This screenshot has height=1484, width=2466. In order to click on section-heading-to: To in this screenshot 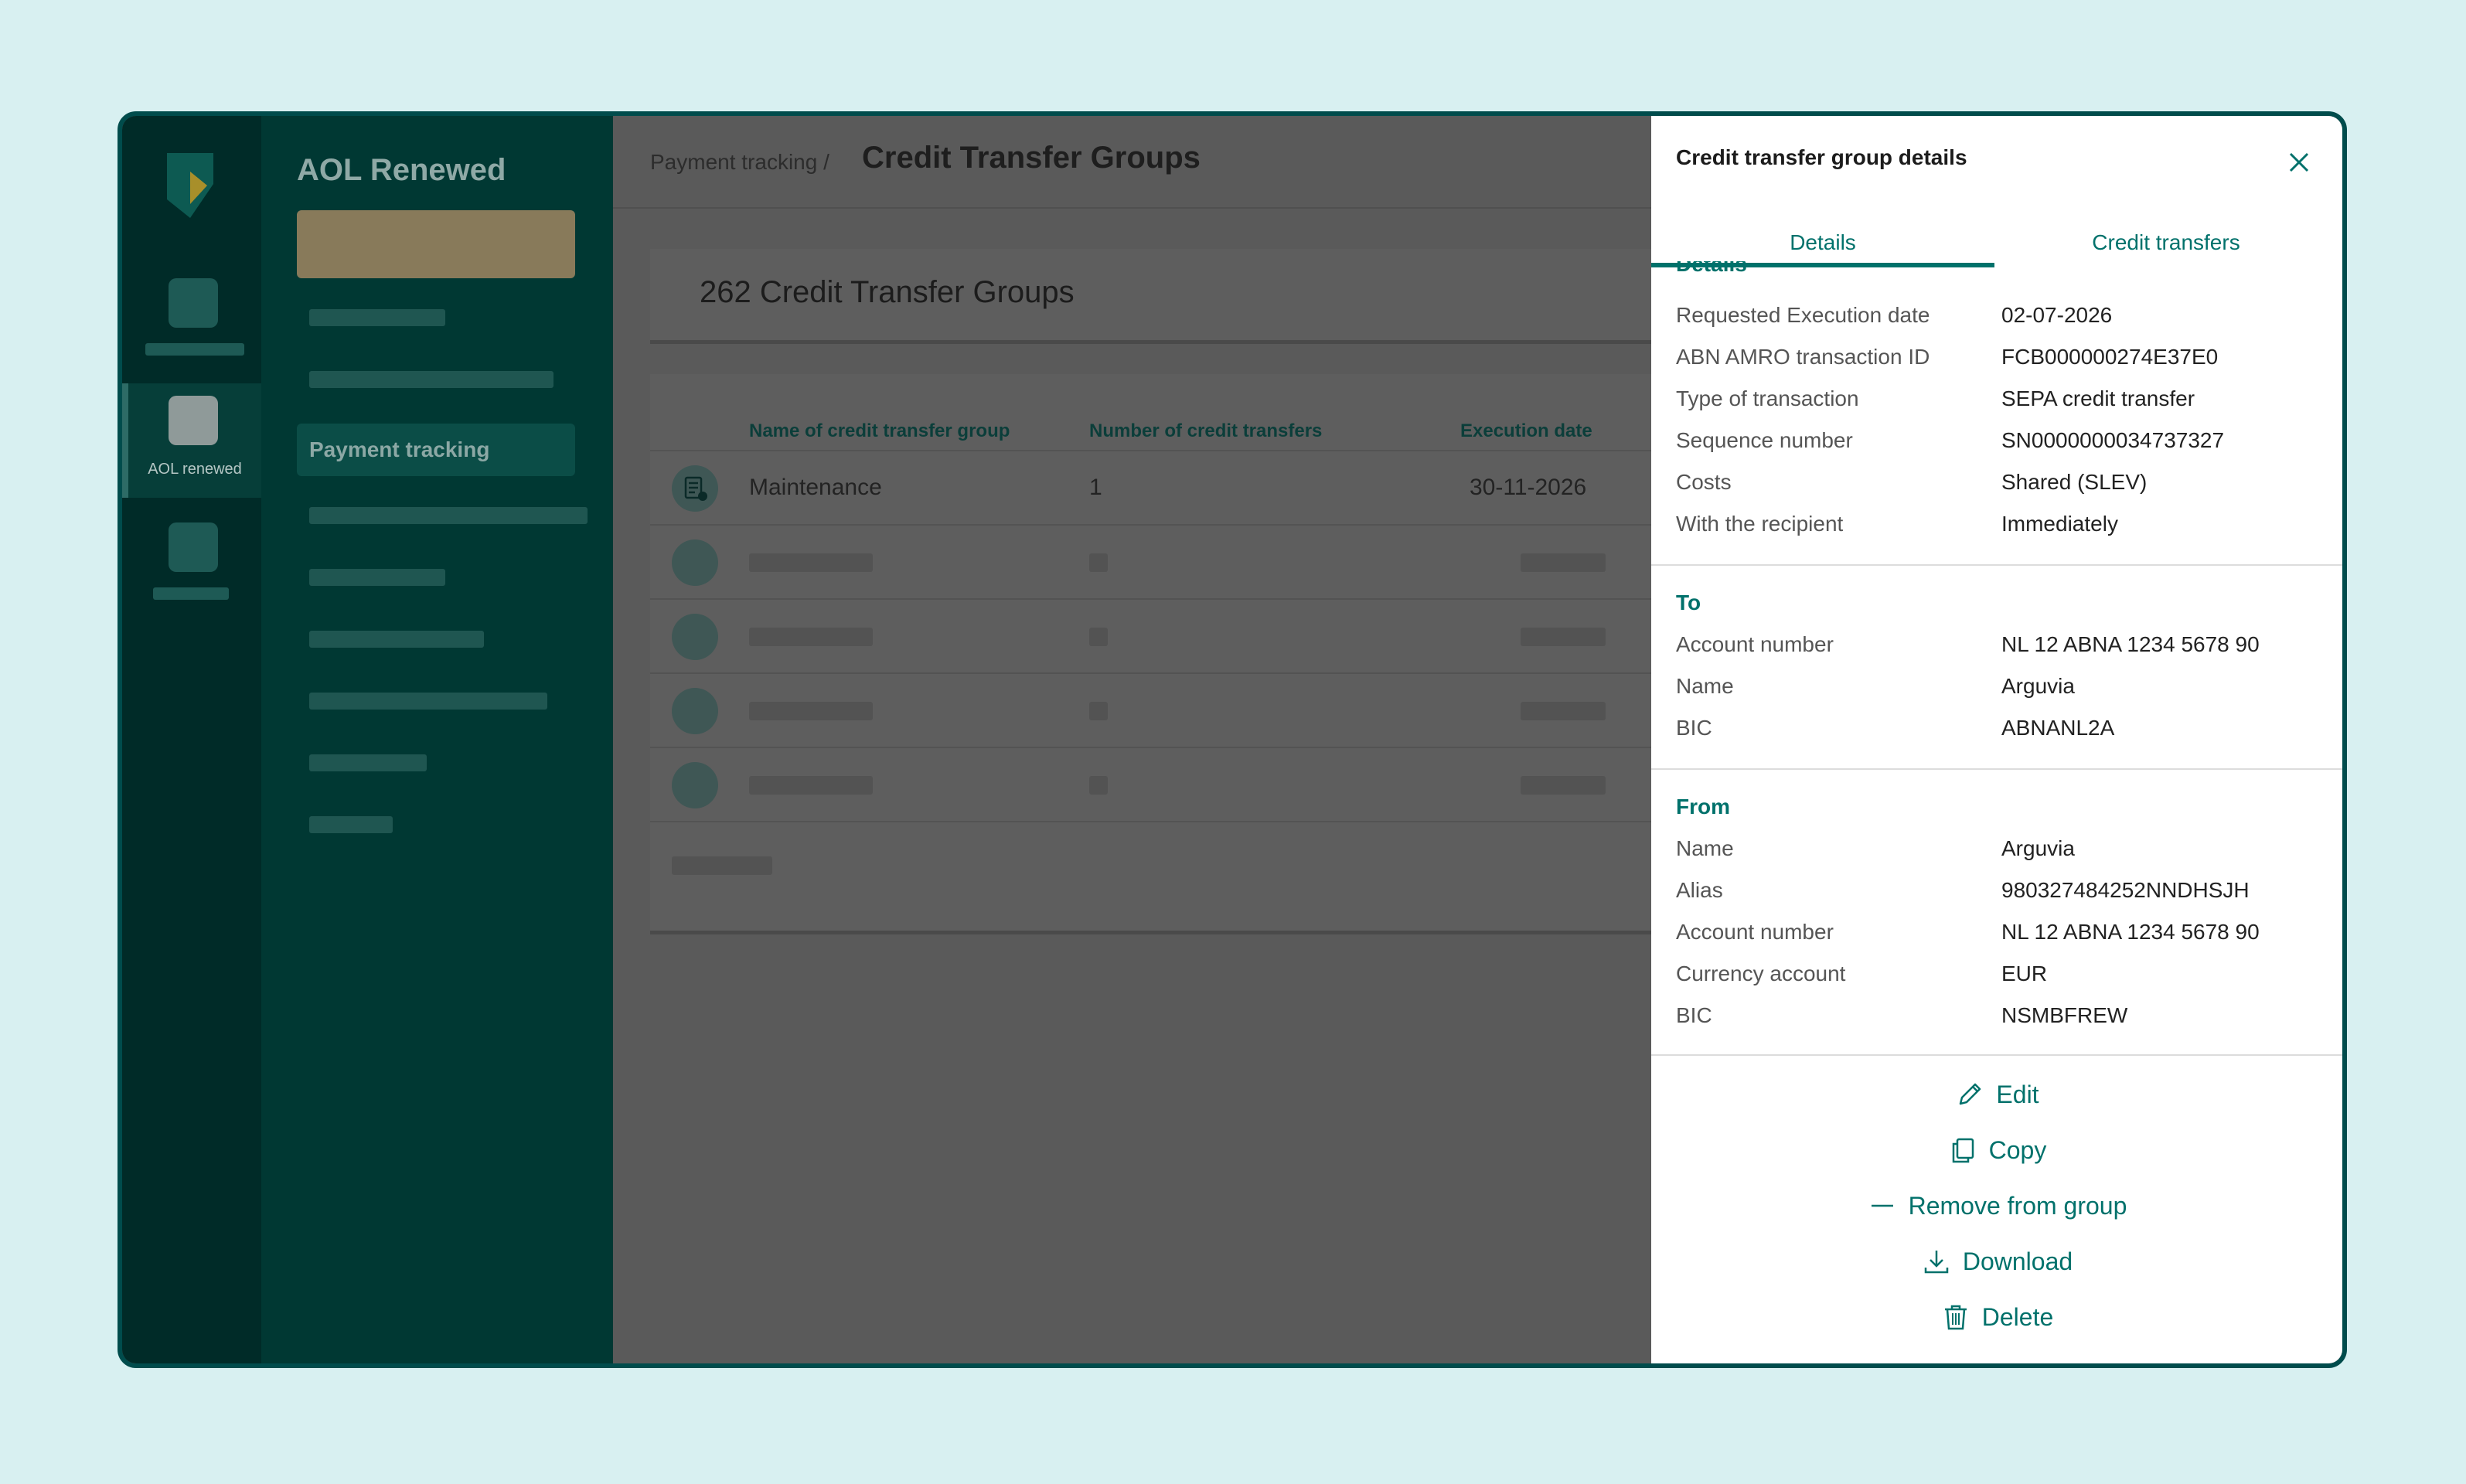, I will do `click(1688, 602)`.